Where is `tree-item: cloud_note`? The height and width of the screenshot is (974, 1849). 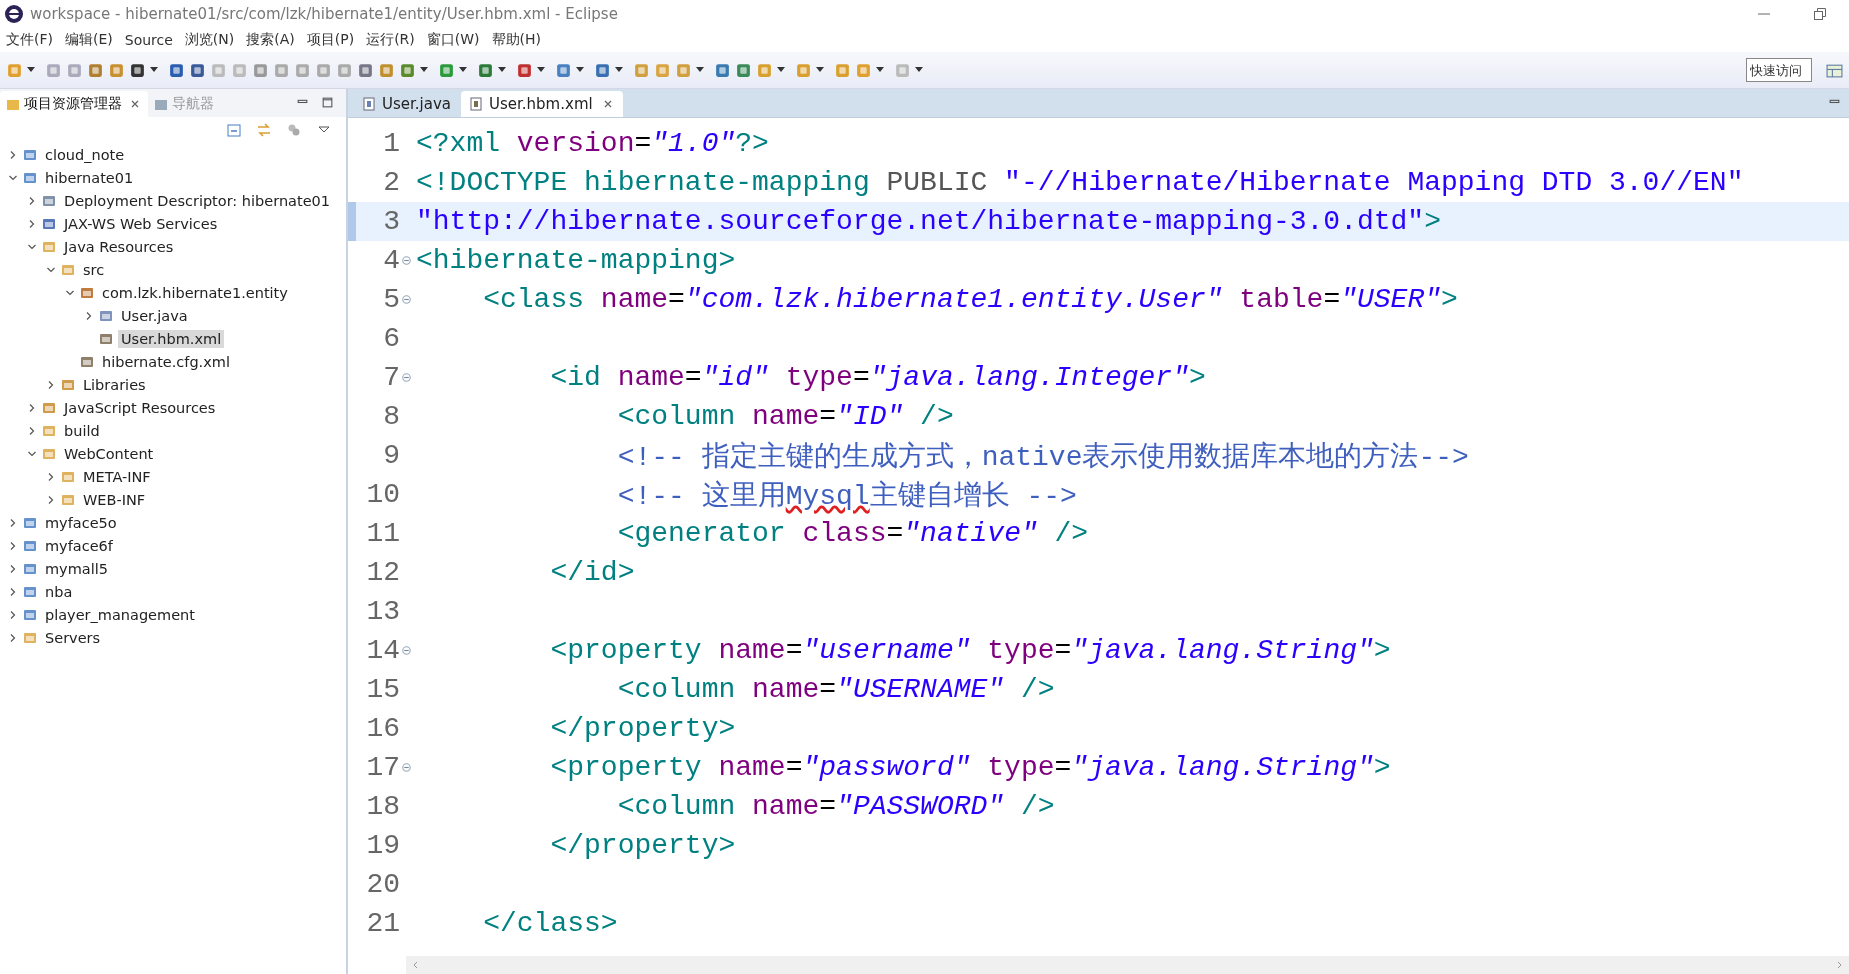
tree-item: cloud_note is located at coordinates (85, 154).